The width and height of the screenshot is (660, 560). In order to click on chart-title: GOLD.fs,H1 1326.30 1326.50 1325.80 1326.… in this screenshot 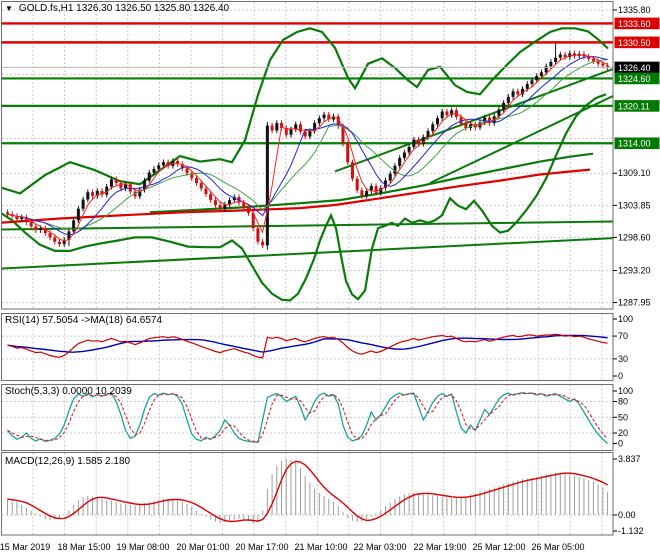, I will do `click(124, 8)`.